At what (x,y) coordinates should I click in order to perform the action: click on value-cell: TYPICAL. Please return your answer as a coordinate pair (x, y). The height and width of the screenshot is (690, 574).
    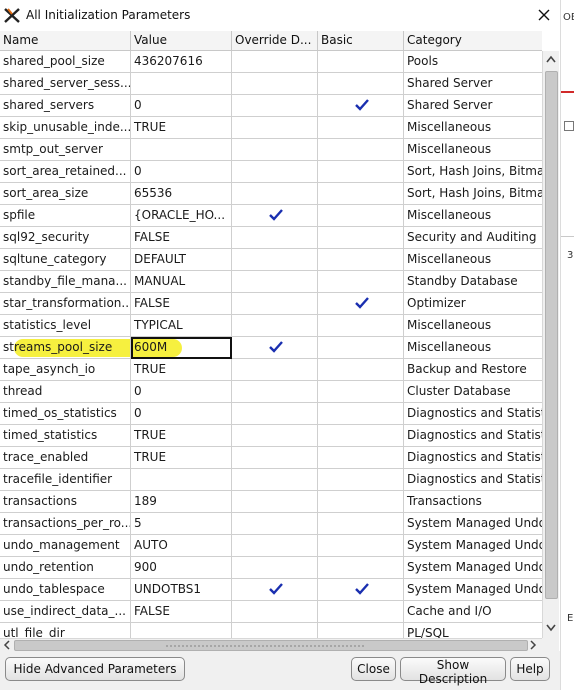
    Looking at the image, I should click on (181, 326).